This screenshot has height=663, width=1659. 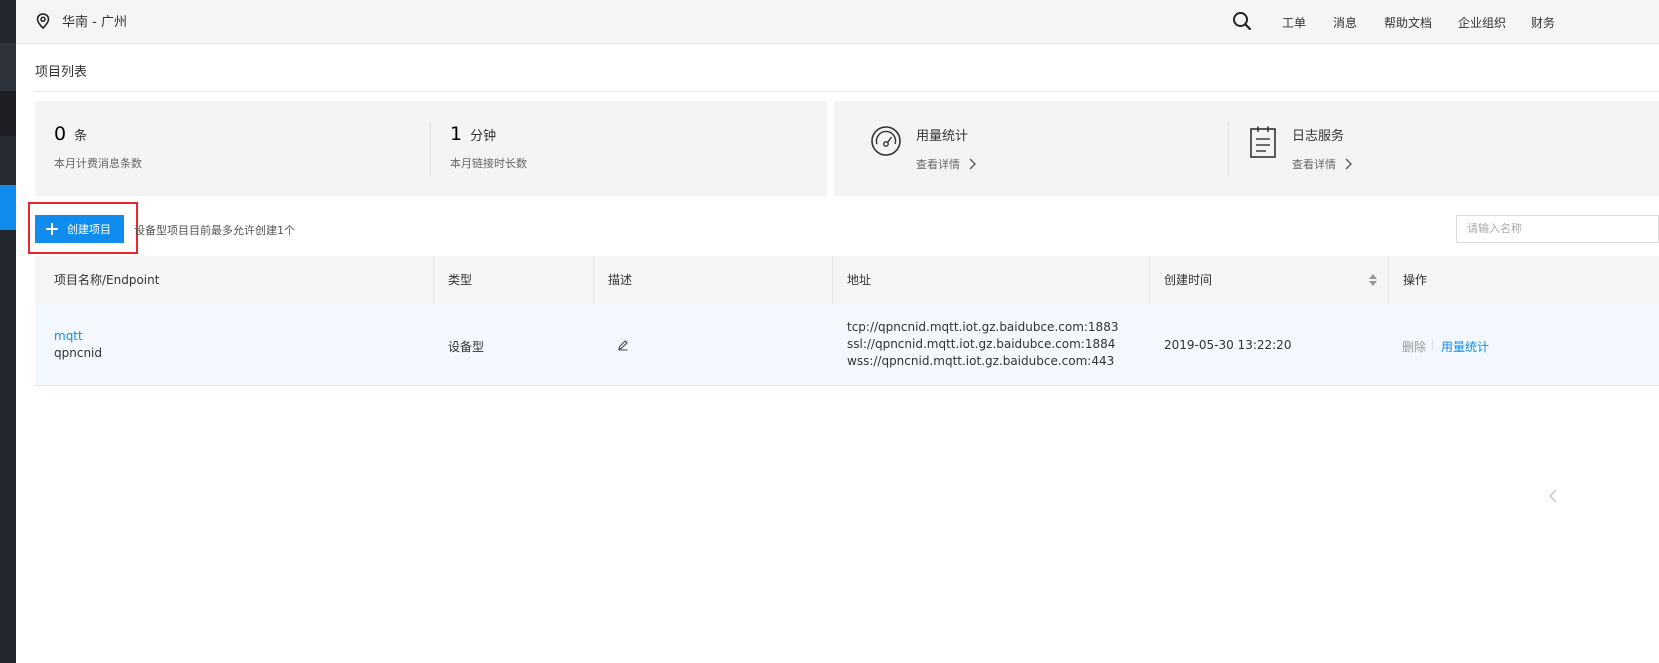 I want to click on stat-value: 1, so click(x=456, y=134).